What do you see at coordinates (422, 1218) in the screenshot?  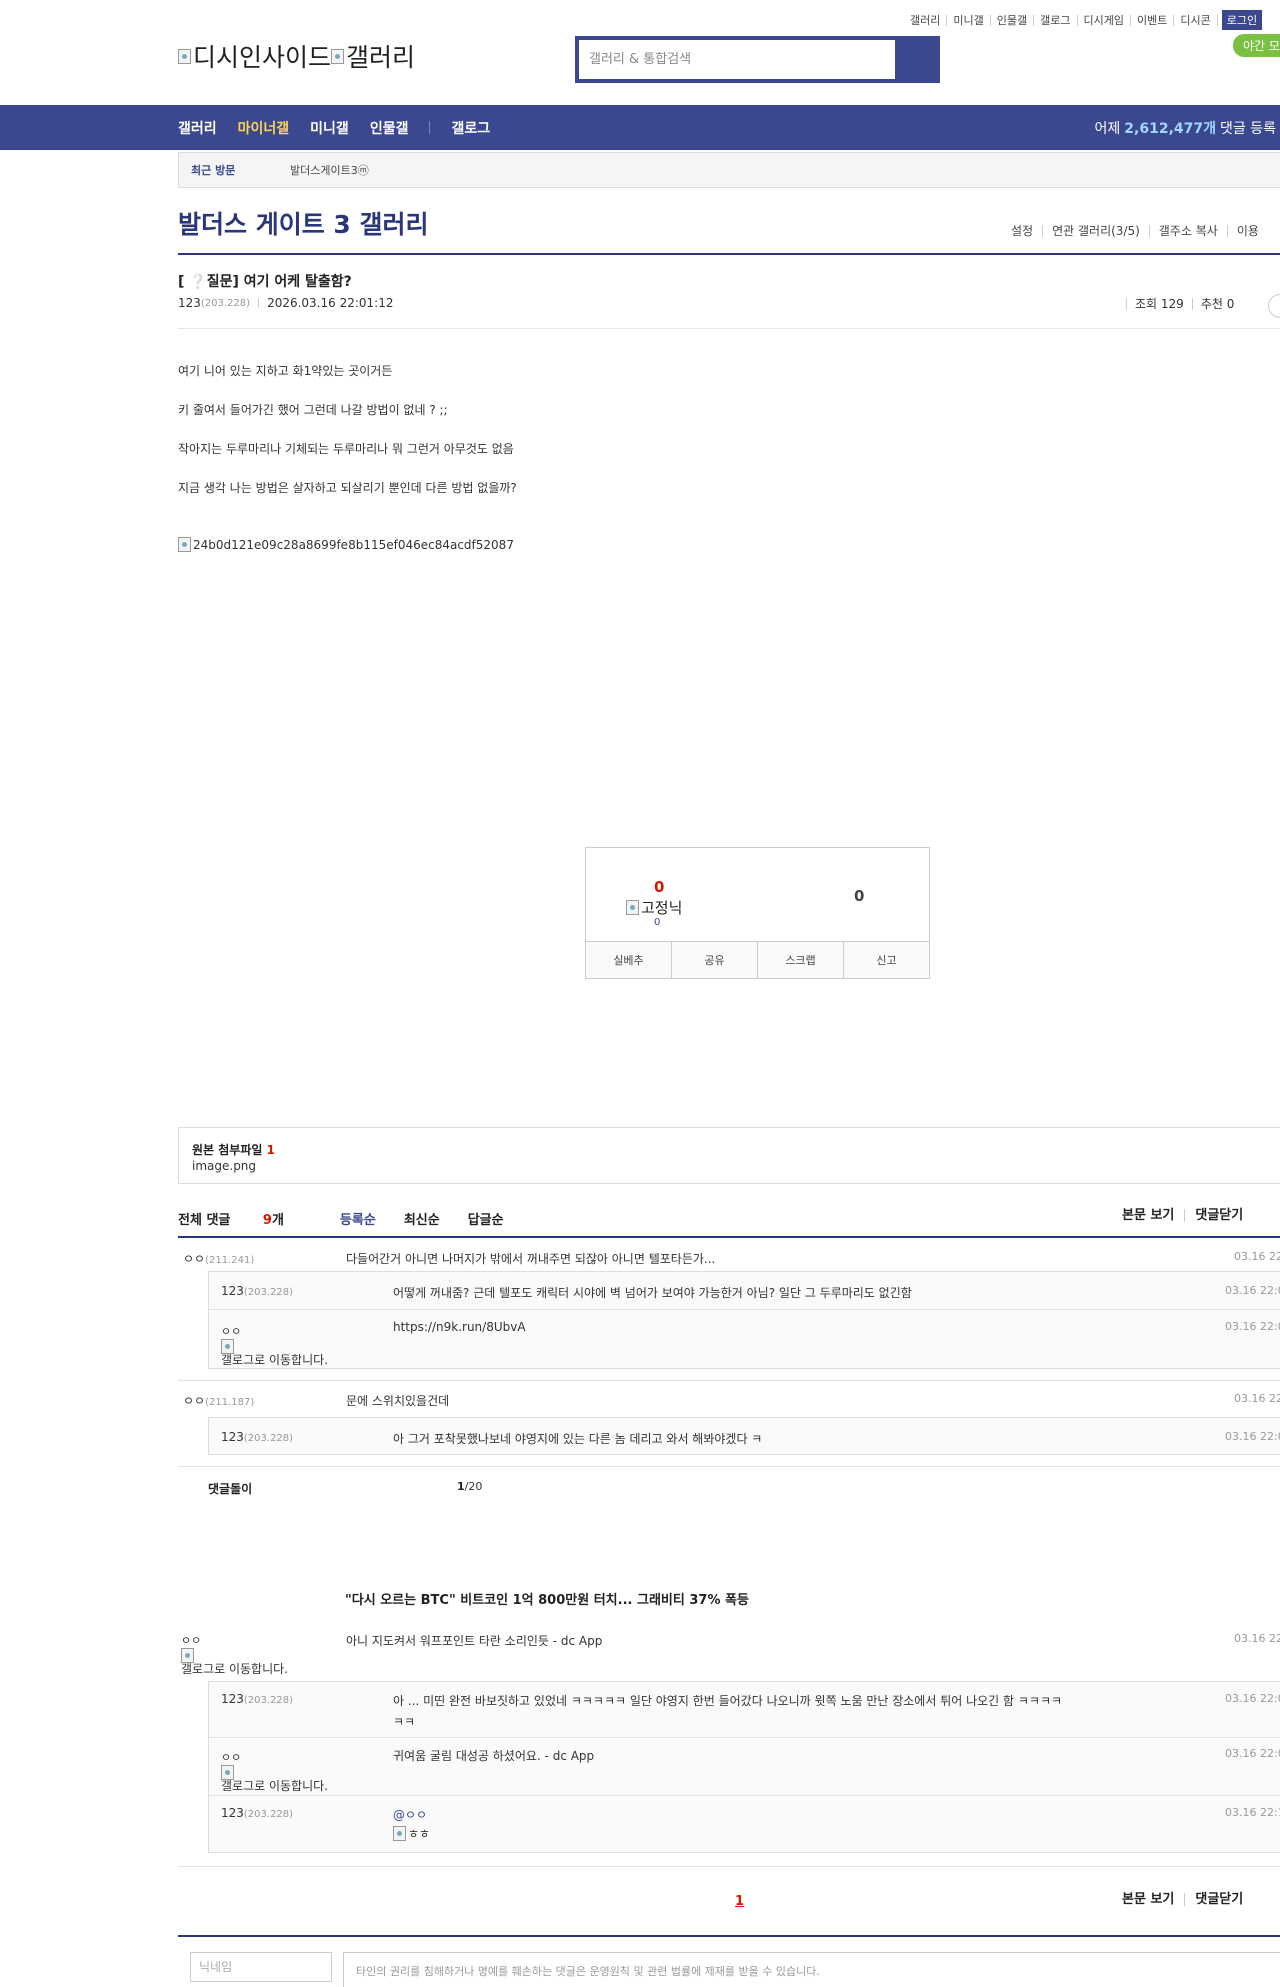 I see `sort-latest: 최신순` at bounding box center [422, 1218].